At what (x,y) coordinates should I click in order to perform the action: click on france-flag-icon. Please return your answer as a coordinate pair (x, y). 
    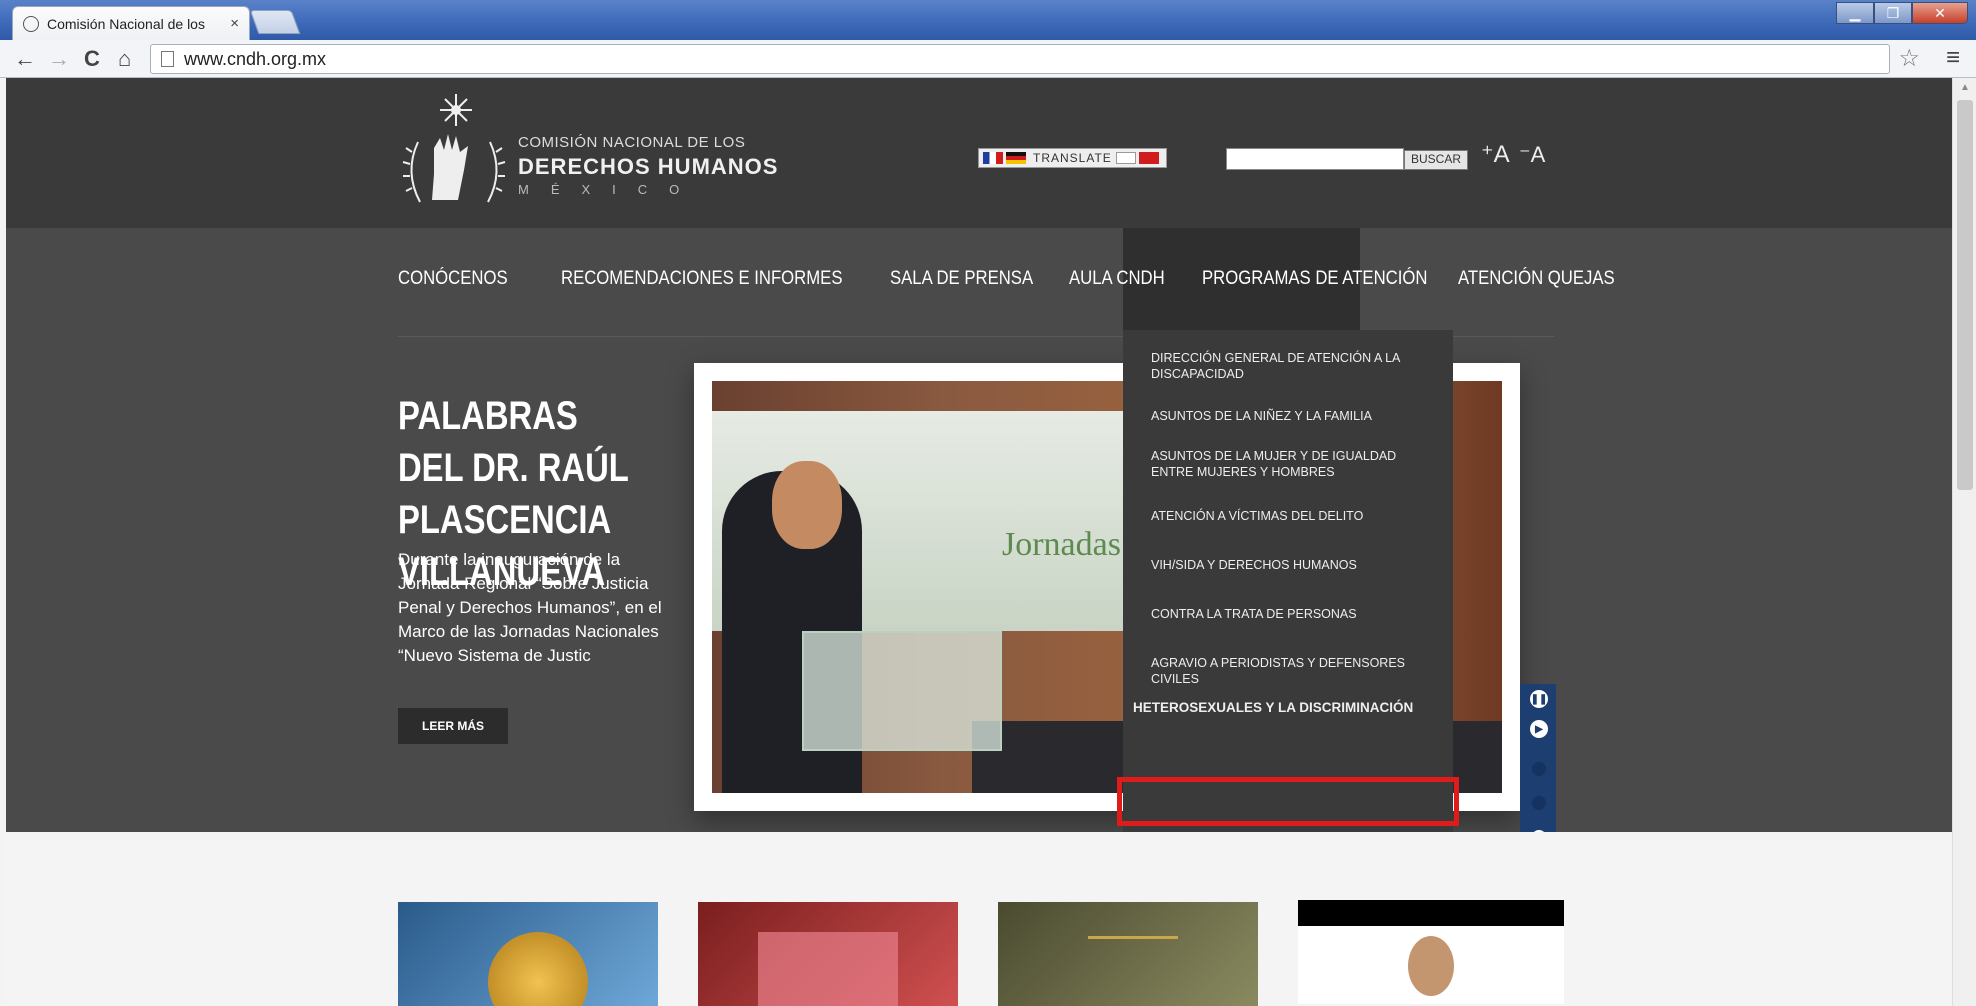
    Looking at the image, I should click on (993, 158).